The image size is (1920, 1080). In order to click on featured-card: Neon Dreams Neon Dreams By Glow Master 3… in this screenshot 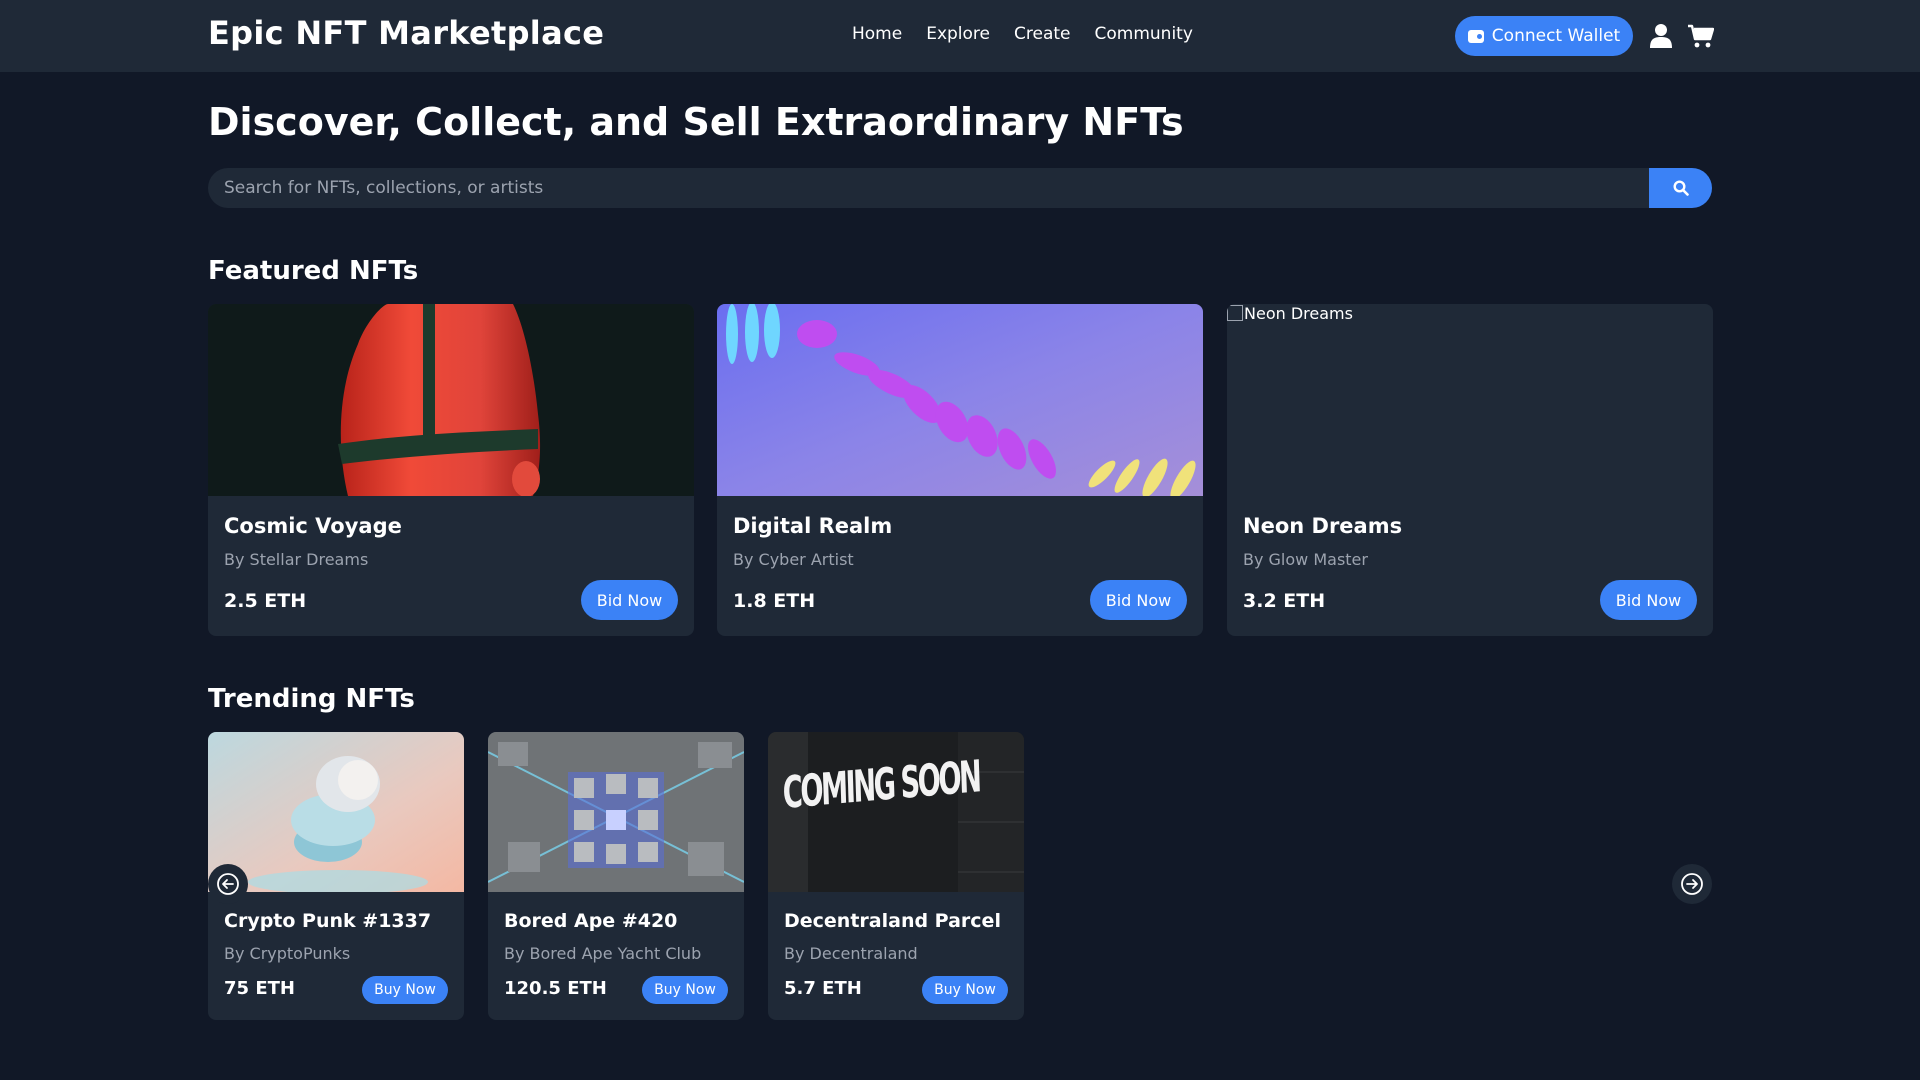, I will do `click(1470, 470)`.